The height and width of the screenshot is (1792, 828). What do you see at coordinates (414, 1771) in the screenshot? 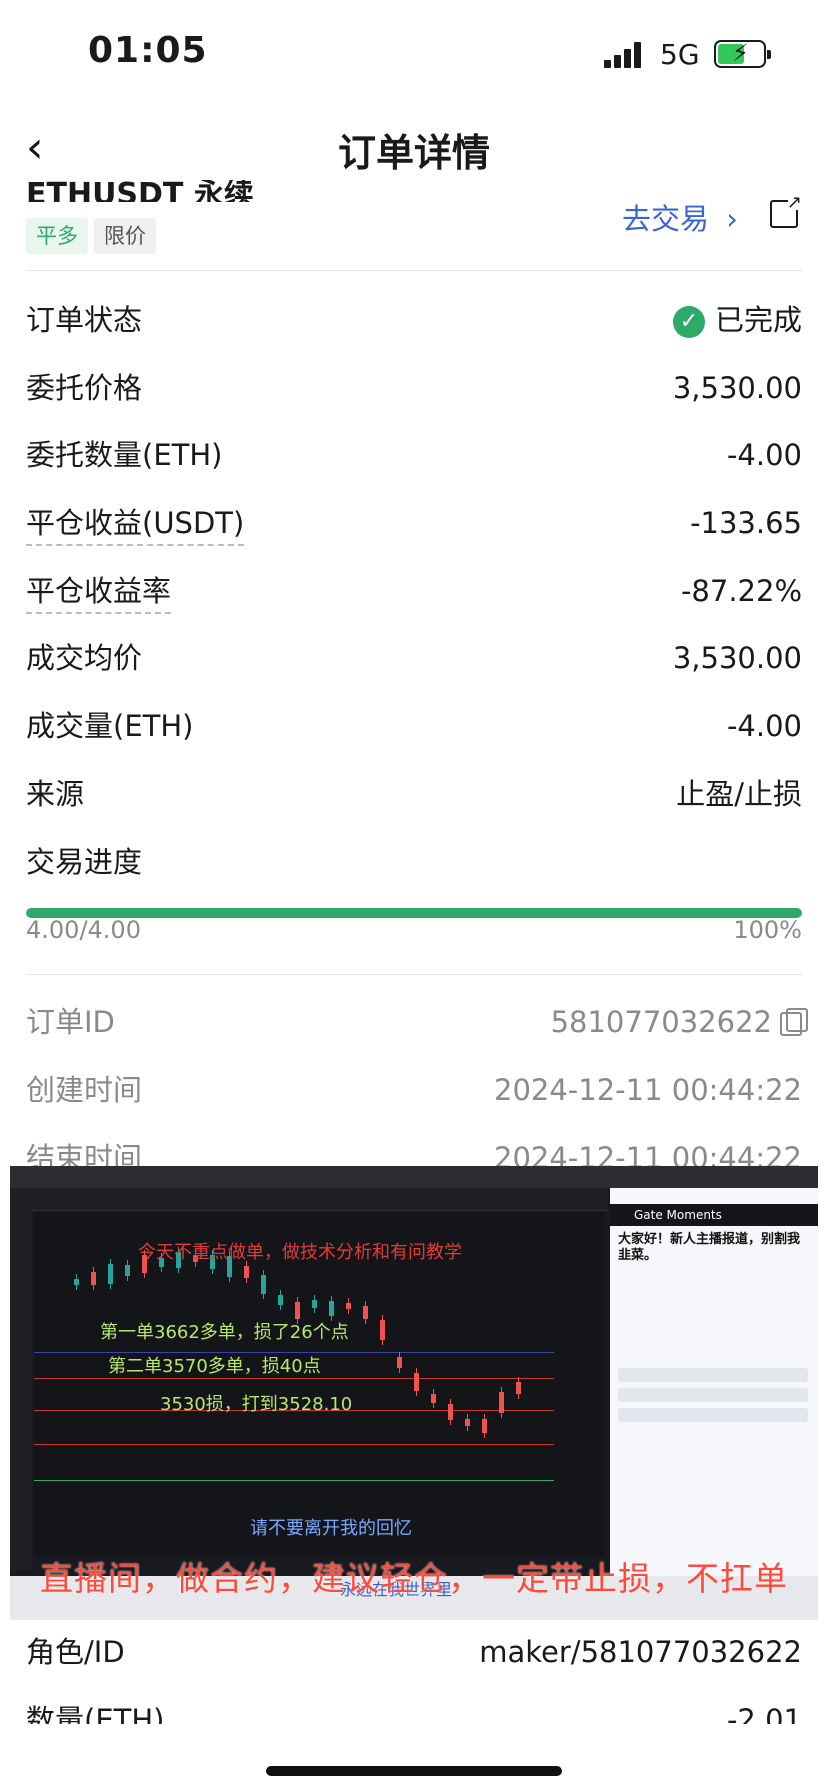
I see `home-indicator` at bounding box center [414, 1771].